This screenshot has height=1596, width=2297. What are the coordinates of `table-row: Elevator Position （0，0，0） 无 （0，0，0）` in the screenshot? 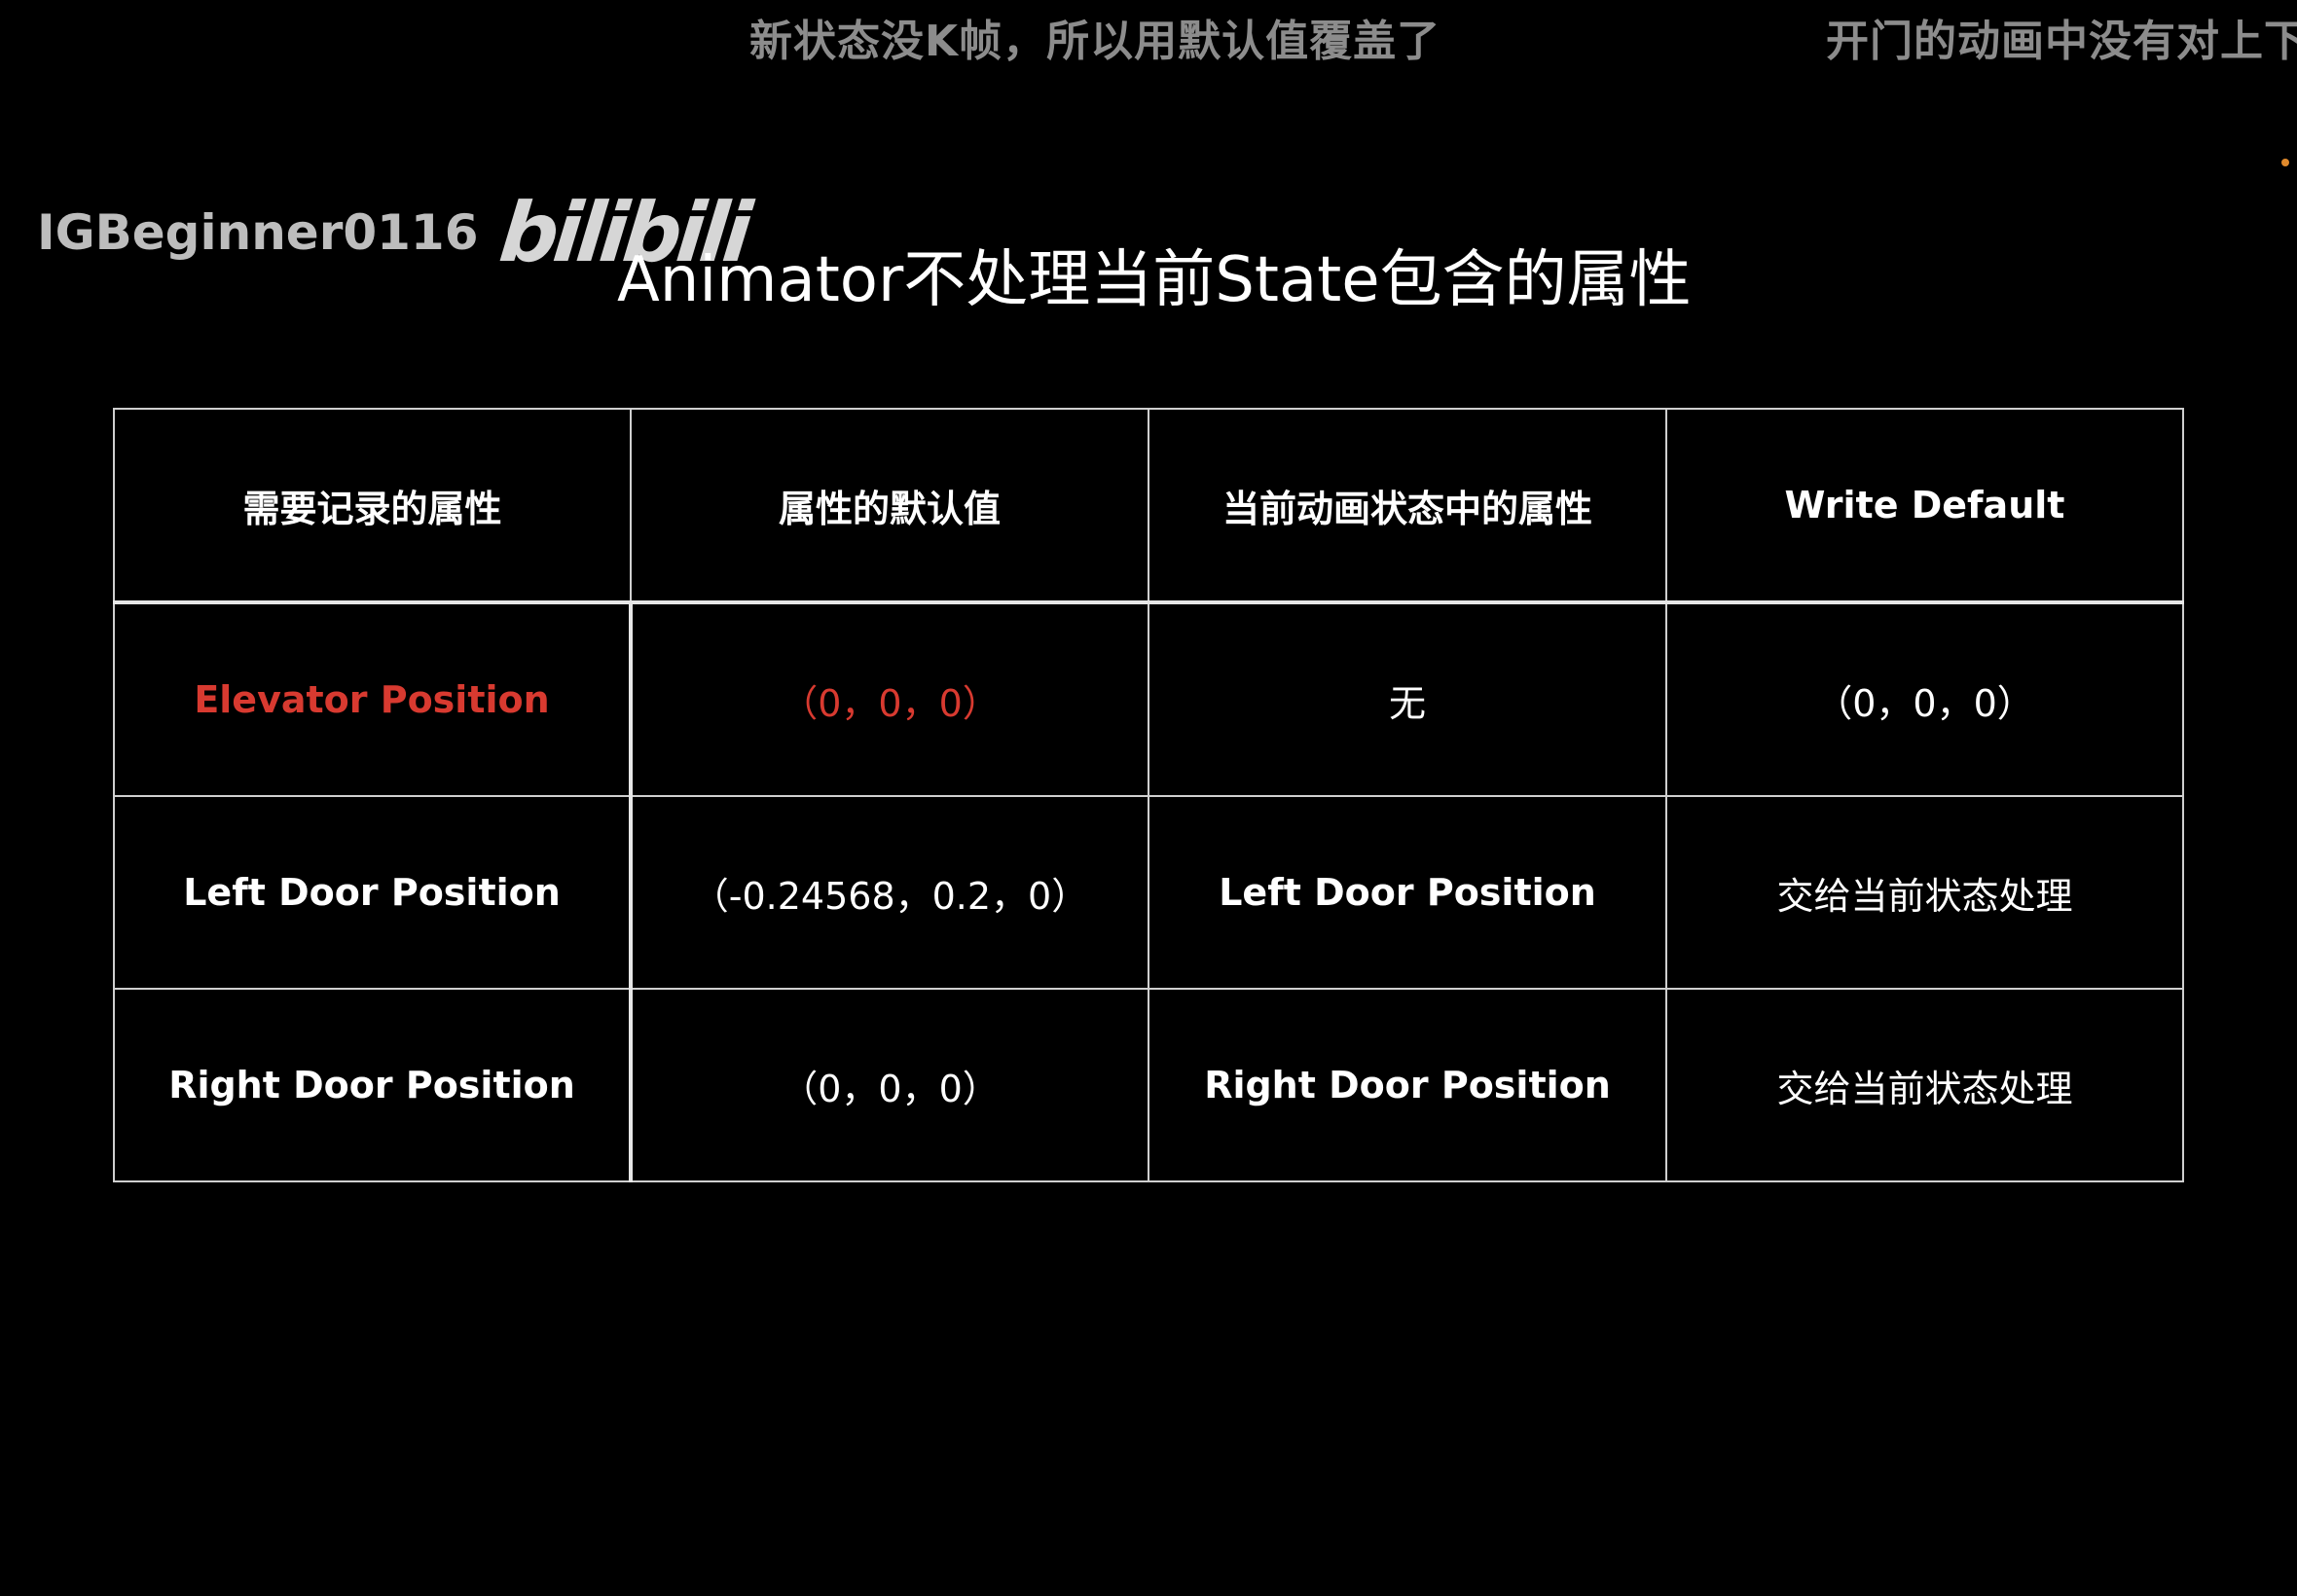 It's located at (1148, 699).